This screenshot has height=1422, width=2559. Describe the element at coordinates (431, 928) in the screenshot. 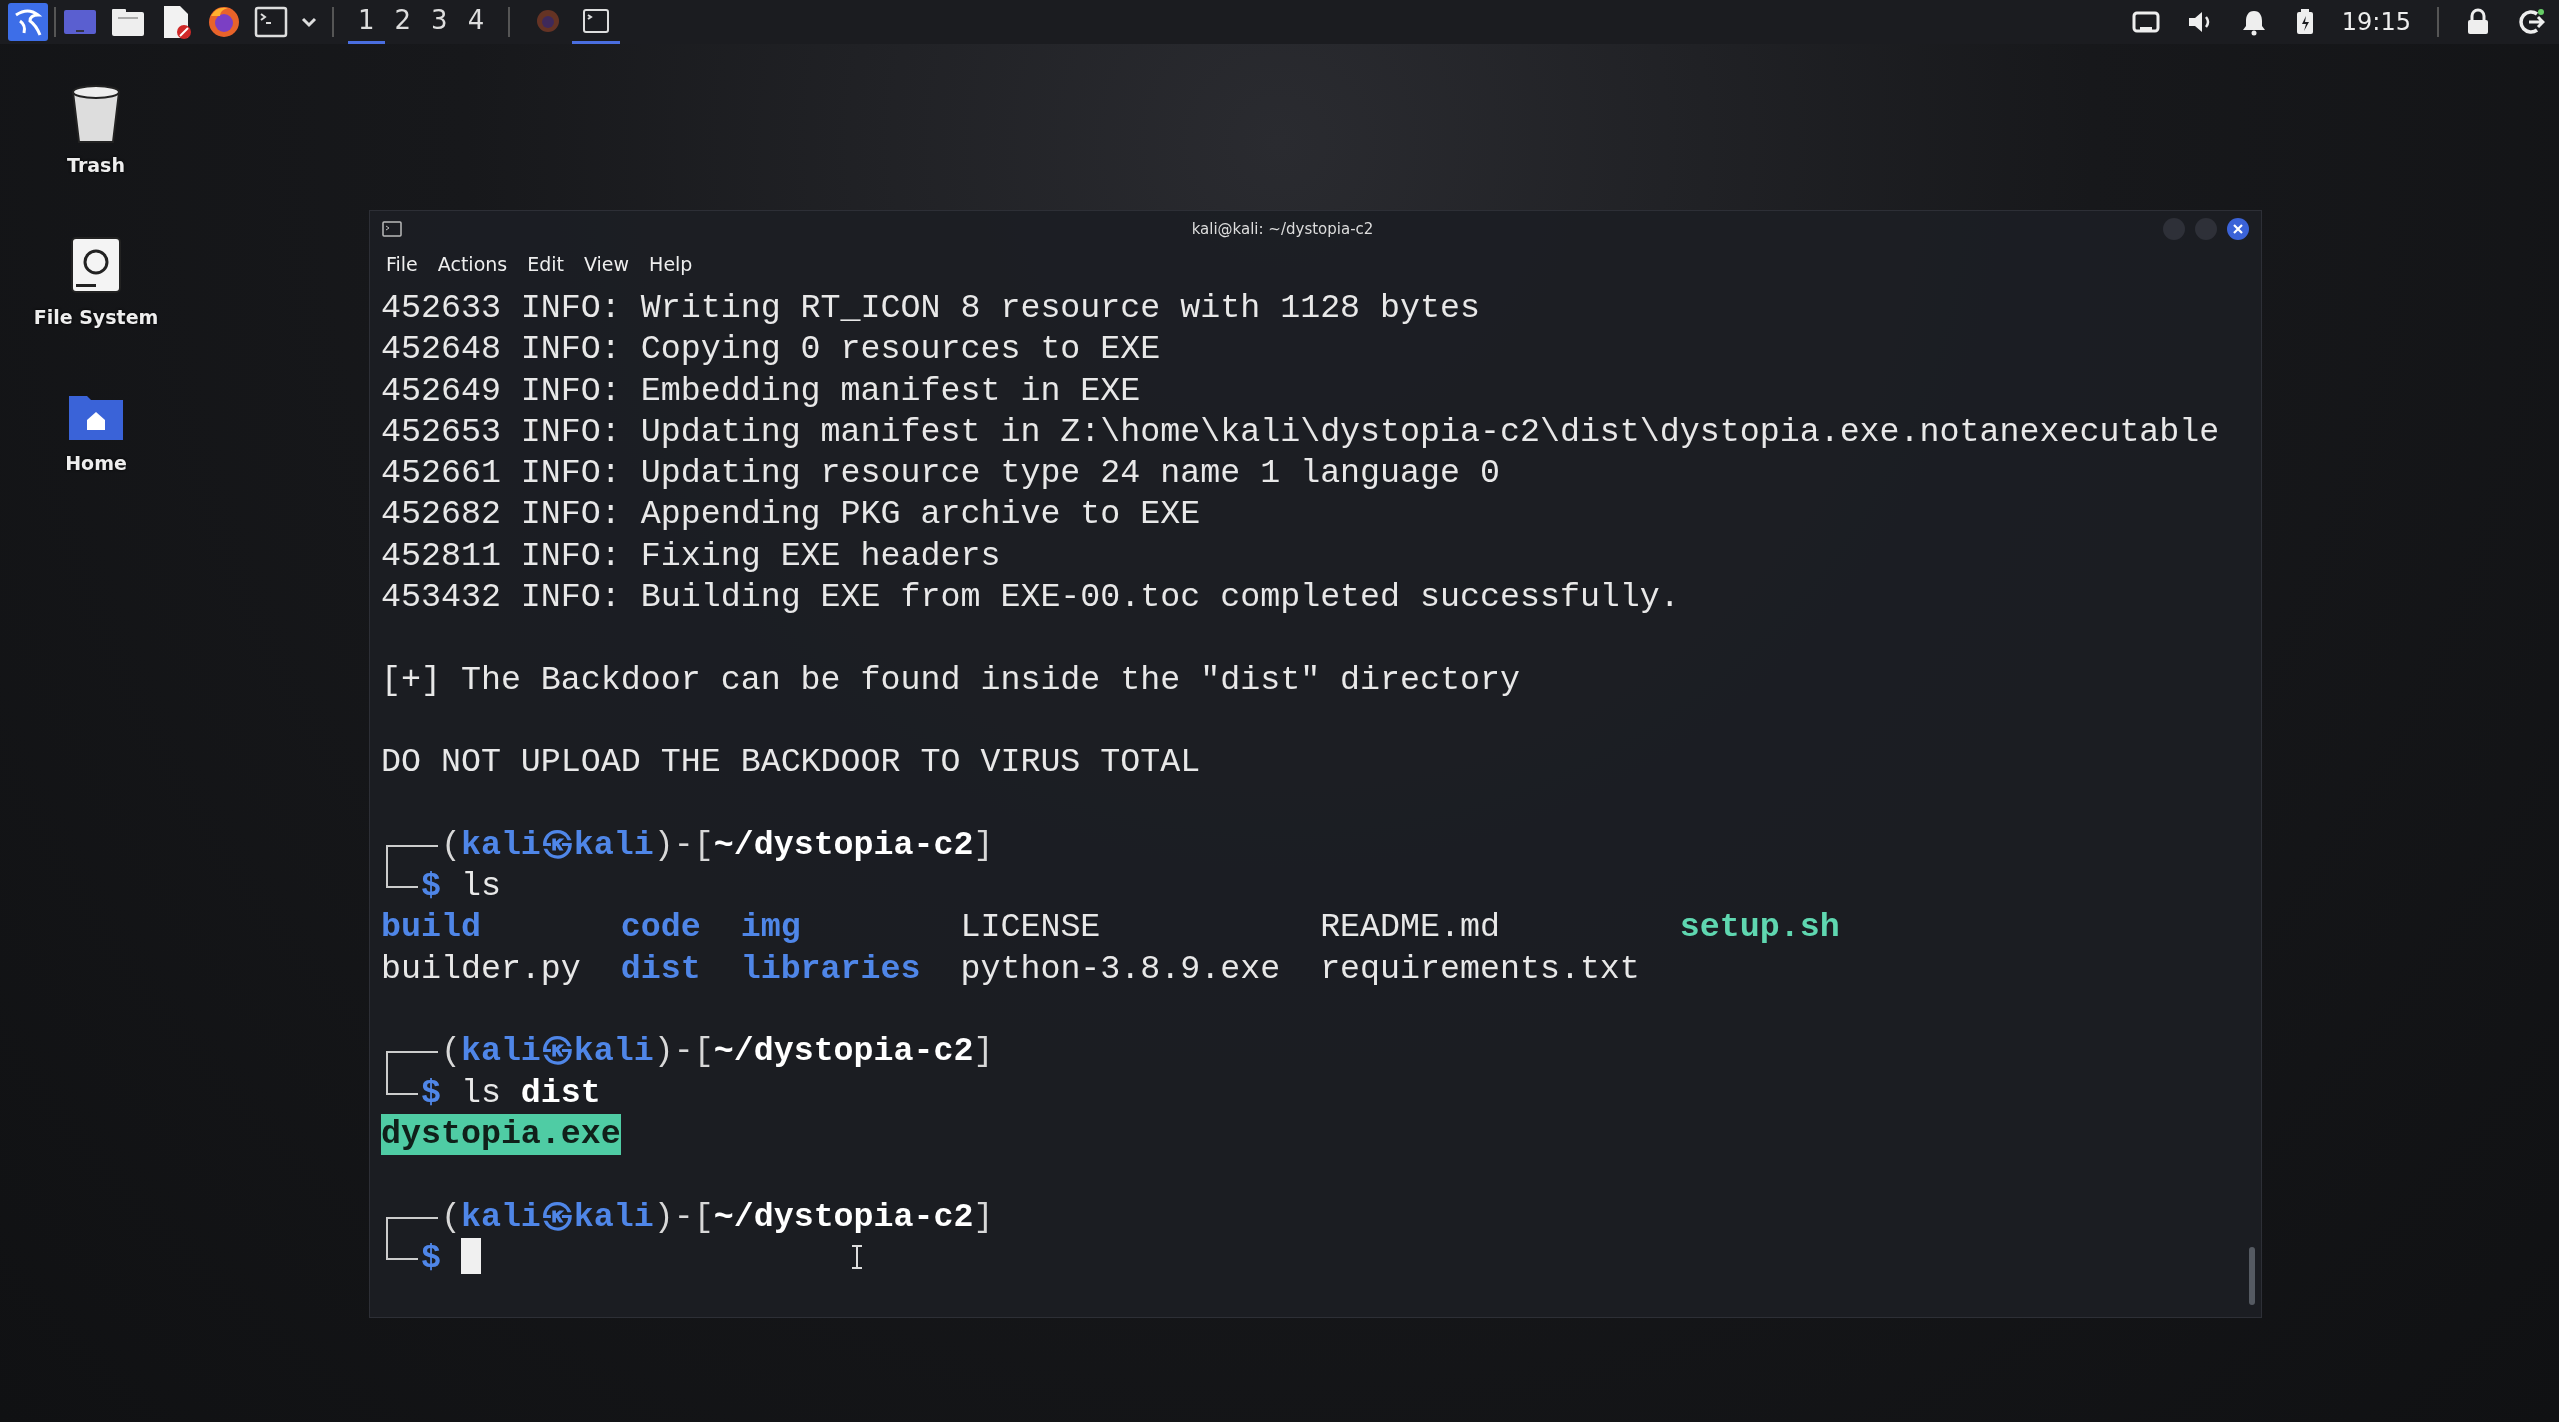

I see `file-name: build` at that location.